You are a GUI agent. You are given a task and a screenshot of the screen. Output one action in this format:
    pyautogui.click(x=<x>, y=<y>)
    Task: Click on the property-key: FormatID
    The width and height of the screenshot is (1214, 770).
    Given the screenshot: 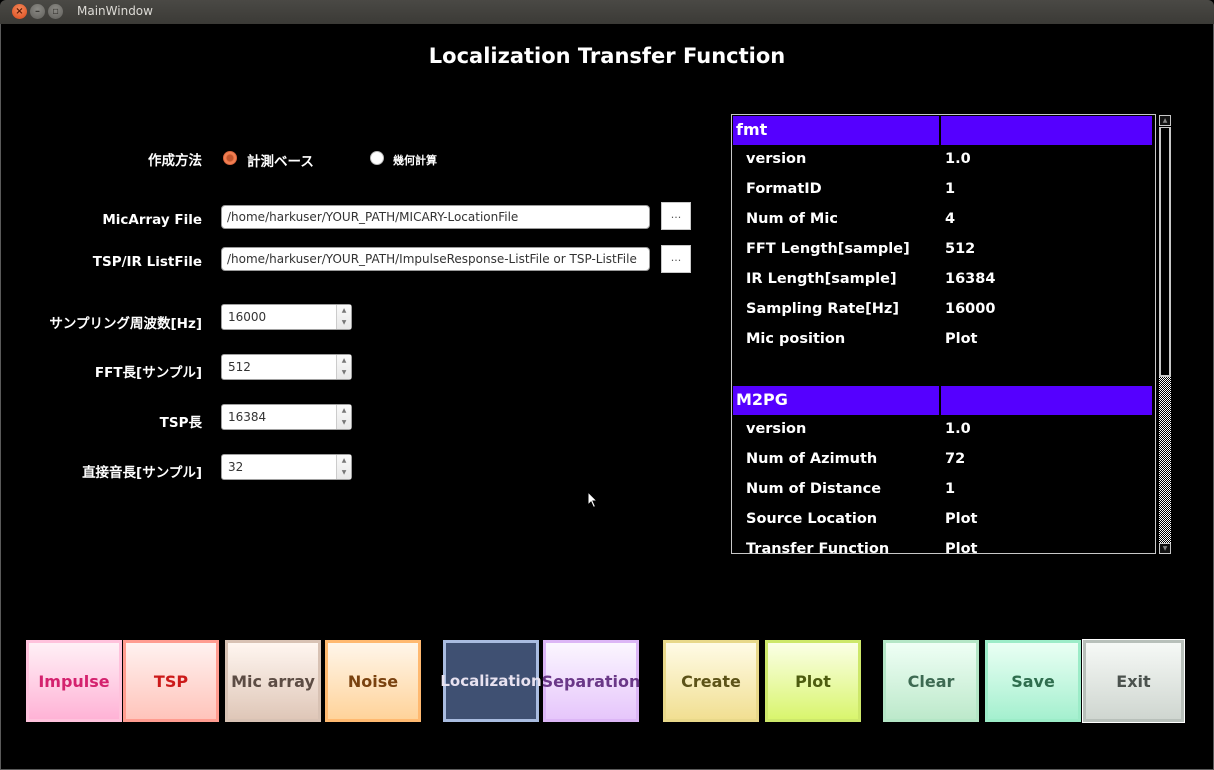 What is the action you would take?
    pyautogui.click(x=784, y=189)
    